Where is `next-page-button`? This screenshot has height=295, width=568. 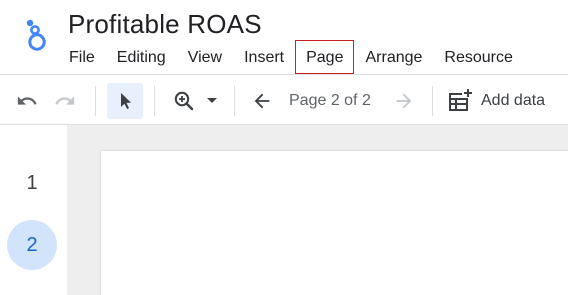
next-page-button is located at coordinates (404, 101).